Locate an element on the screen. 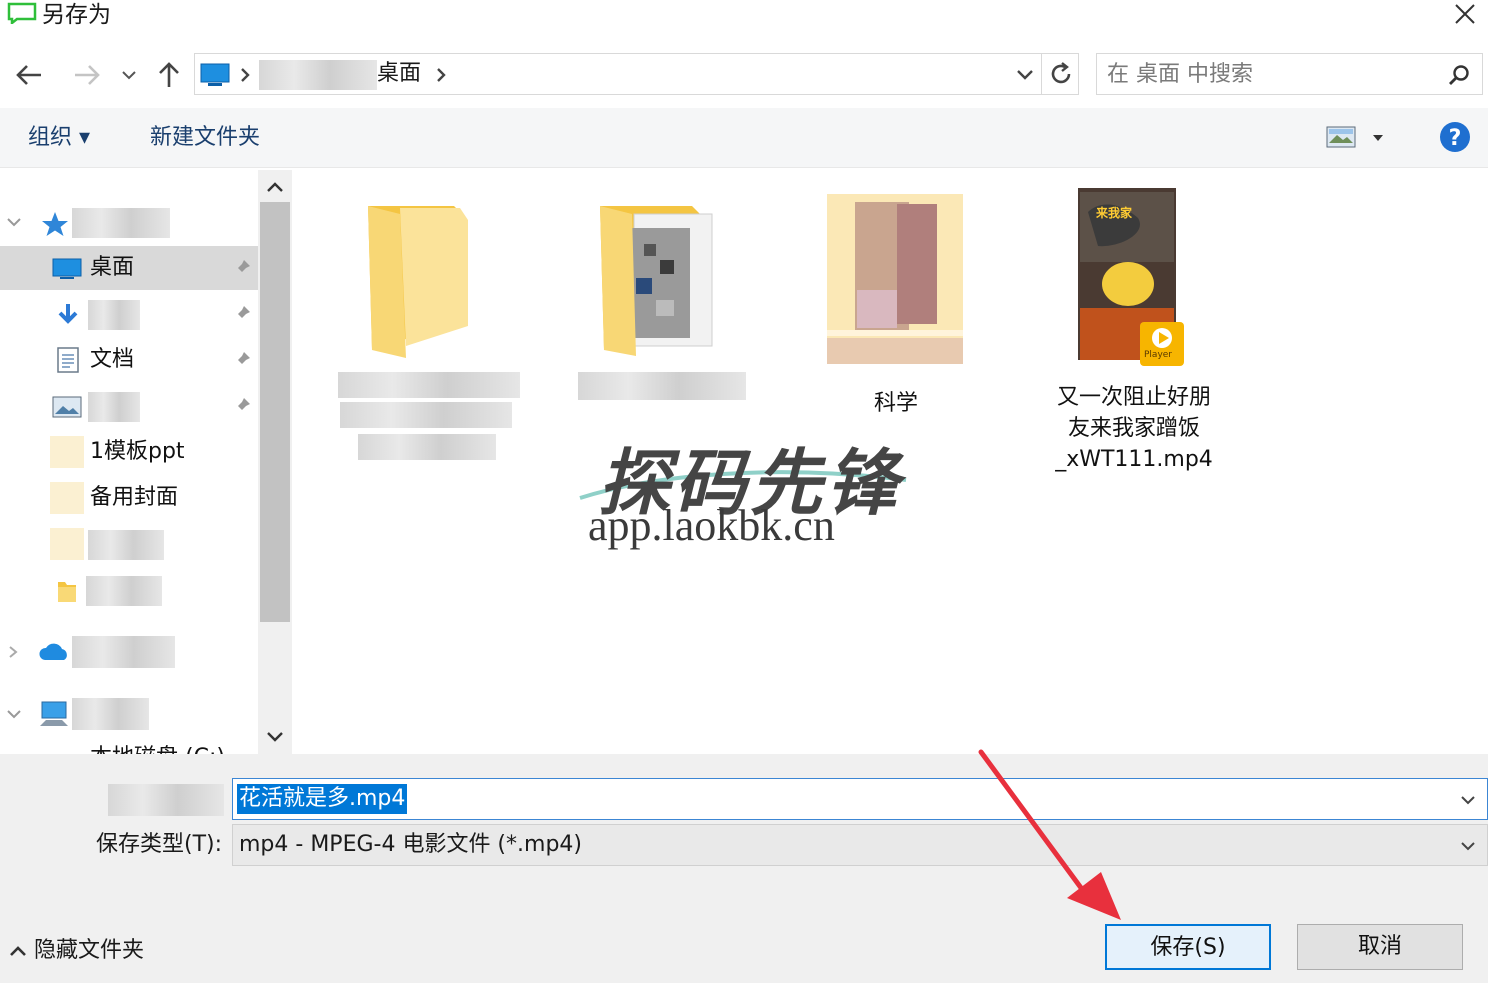  picture-icon is located at coordinates (67, 407).